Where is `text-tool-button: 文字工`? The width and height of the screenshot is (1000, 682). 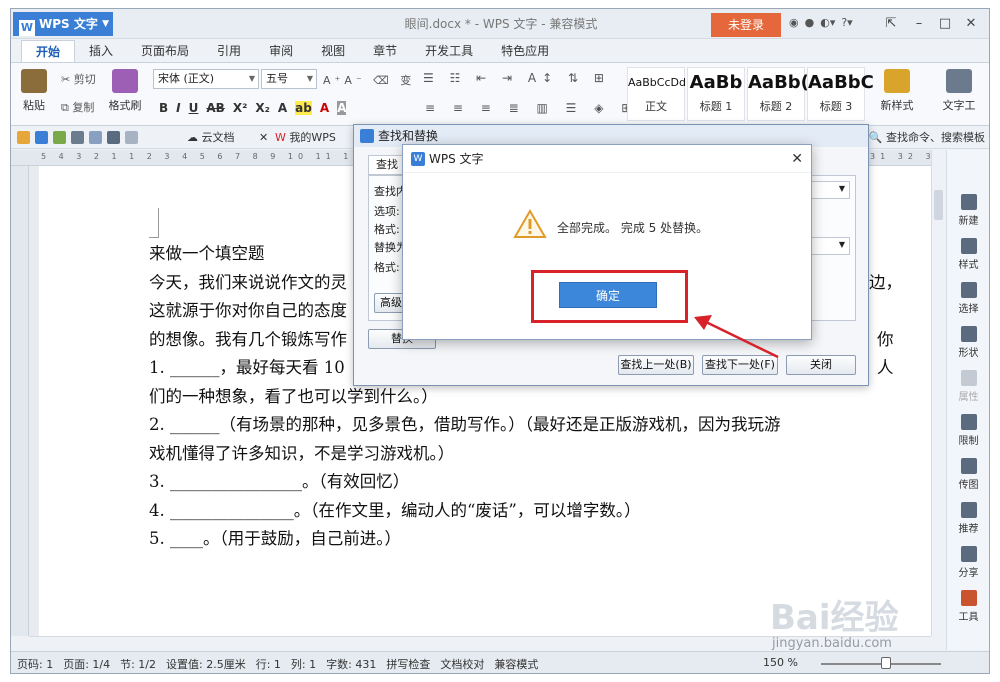 text-tool-button: 文字工 is located at coordinates (959, 91).